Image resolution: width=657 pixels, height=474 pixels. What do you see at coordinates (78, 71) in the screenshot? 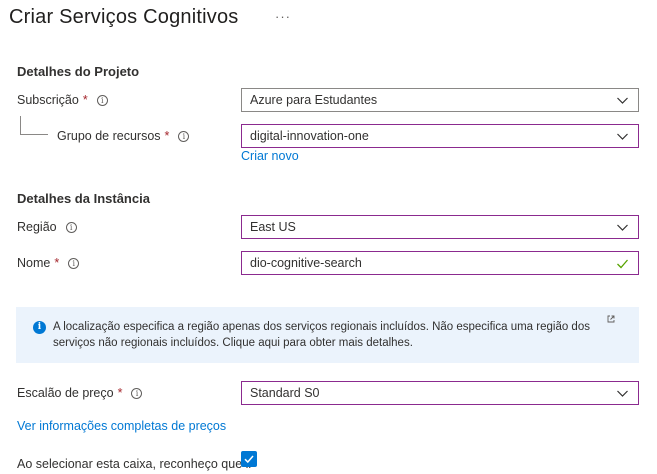
I see `section-project-title: Detalhes do Projeto` at bounding box center [78, 71].